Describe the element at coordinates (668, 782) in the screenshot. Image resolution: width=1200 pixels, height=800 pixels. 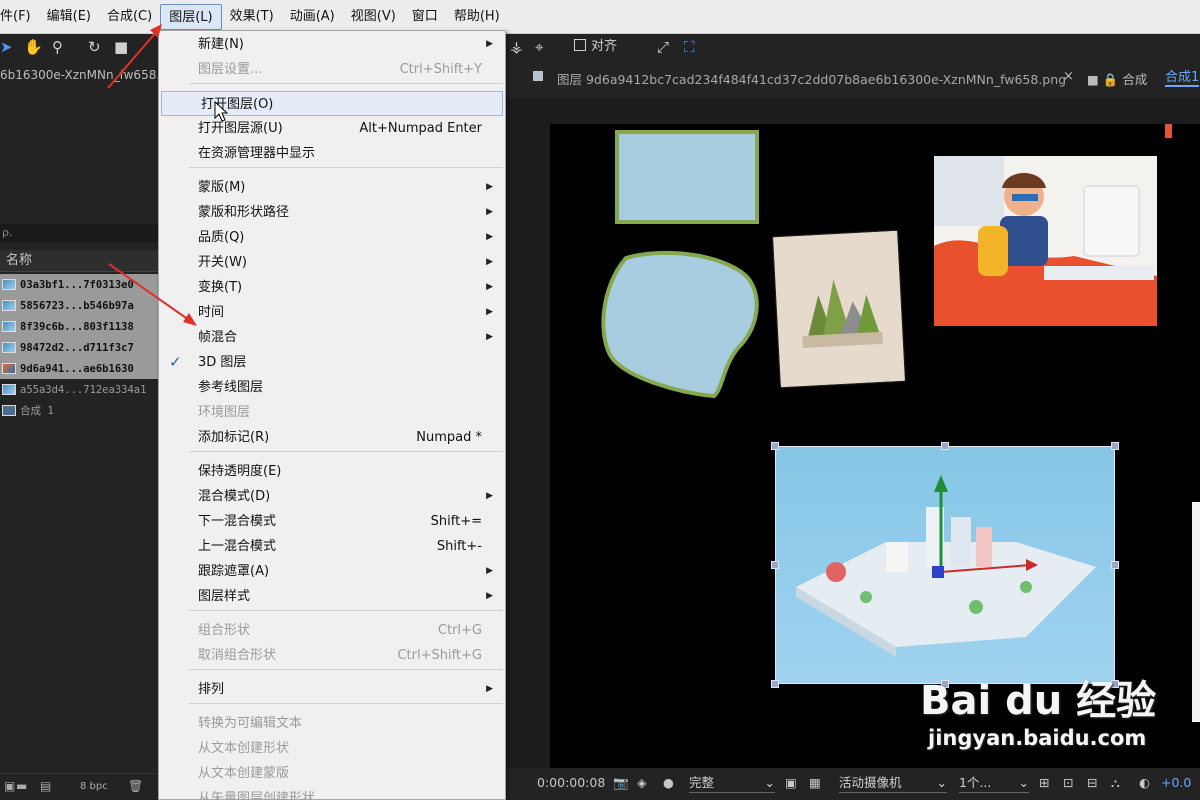
I see `color-channel-icon: ●` at that location.